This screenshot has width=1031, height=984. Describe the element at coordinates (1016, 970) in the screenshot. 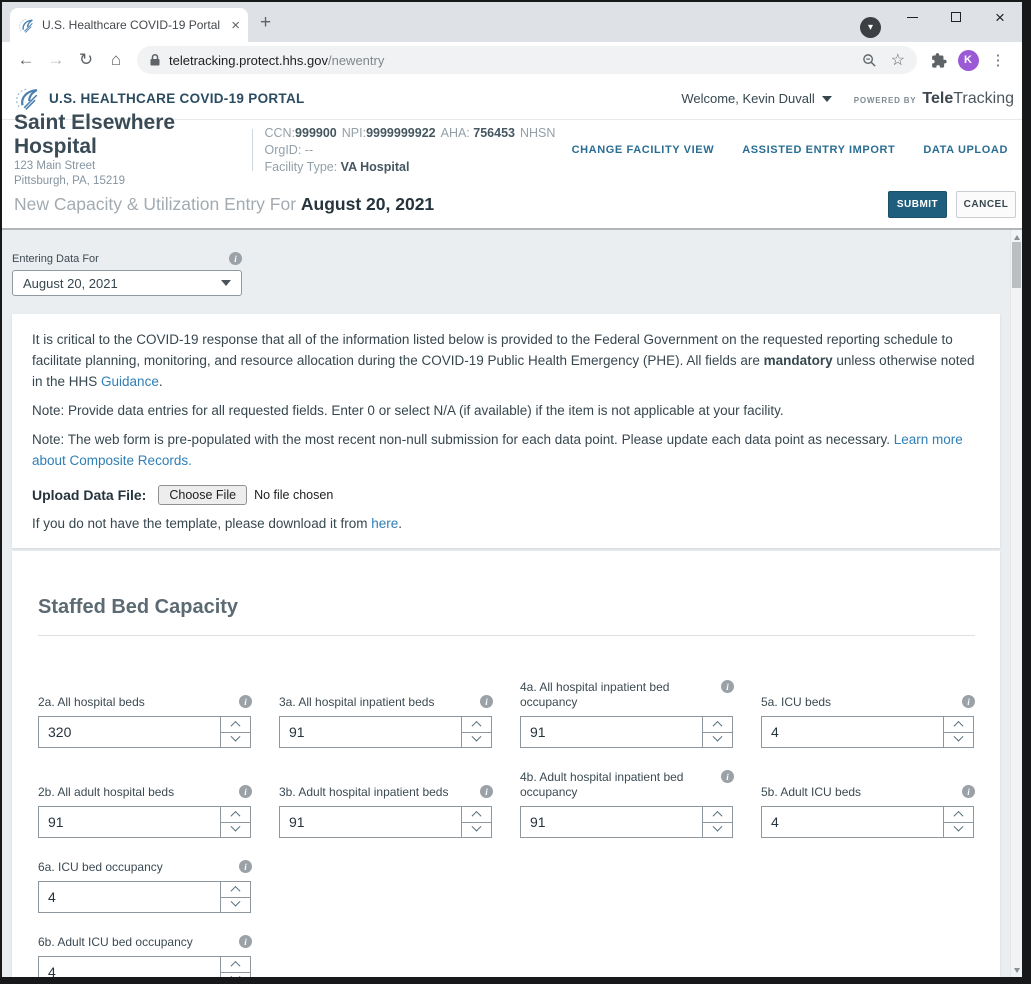

I see `scrollbar-down-button` at that location.